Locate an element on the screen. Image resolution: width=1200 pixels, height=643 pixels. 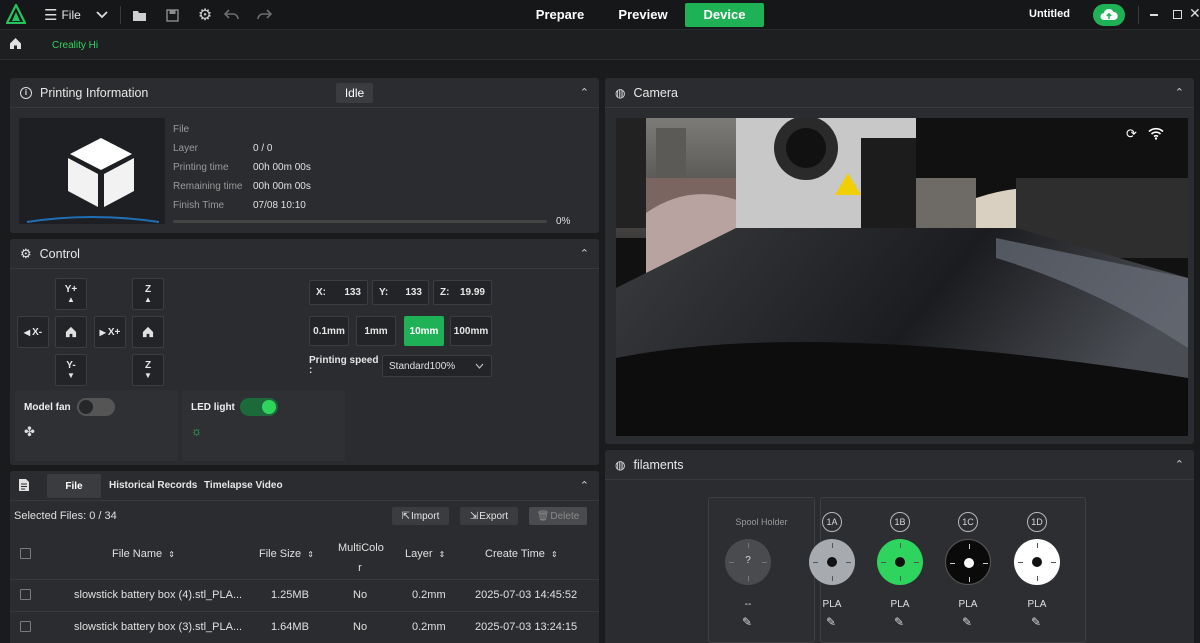
filaments-header: ◍ filaments is located at coordinates (899, 465).